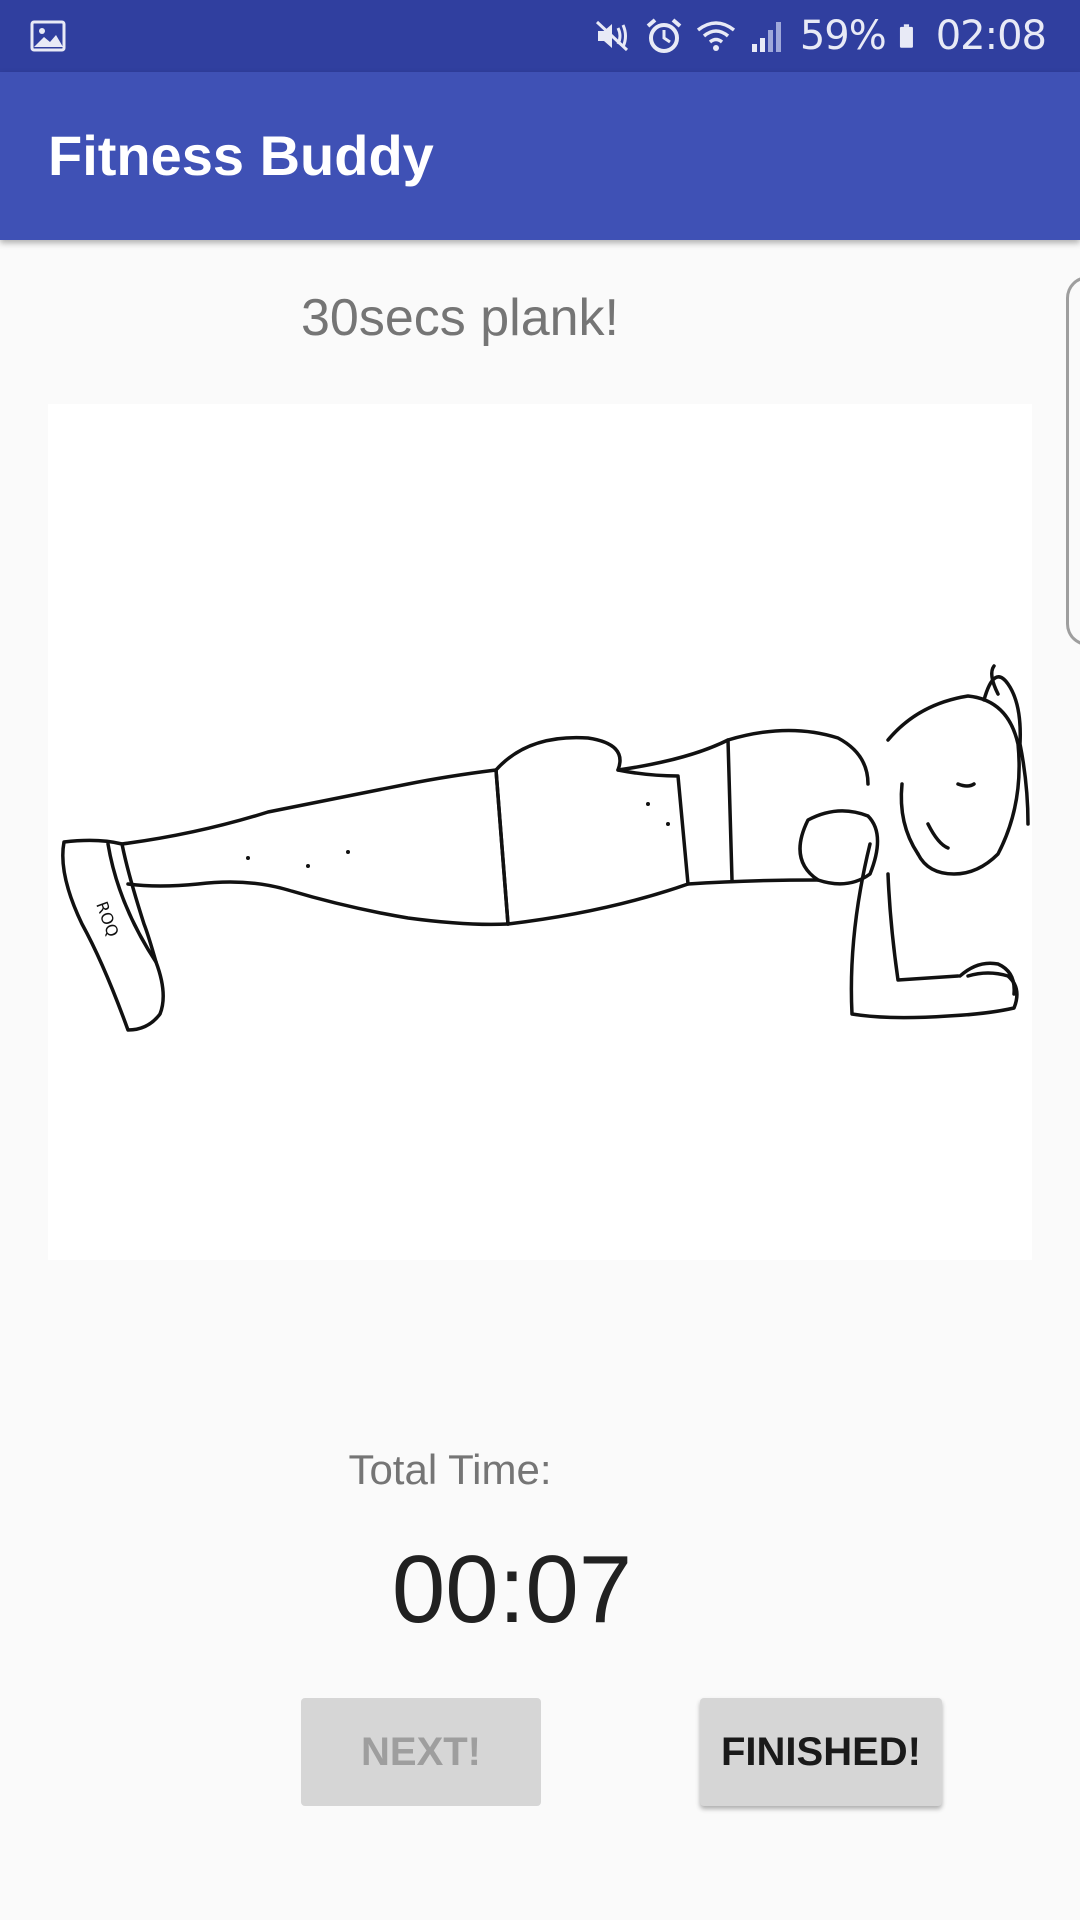  What do you see at coordinates (540, 36) in the screenshot?
I see `status-bar: 59% 02:08` at bounding box center [540, 36].